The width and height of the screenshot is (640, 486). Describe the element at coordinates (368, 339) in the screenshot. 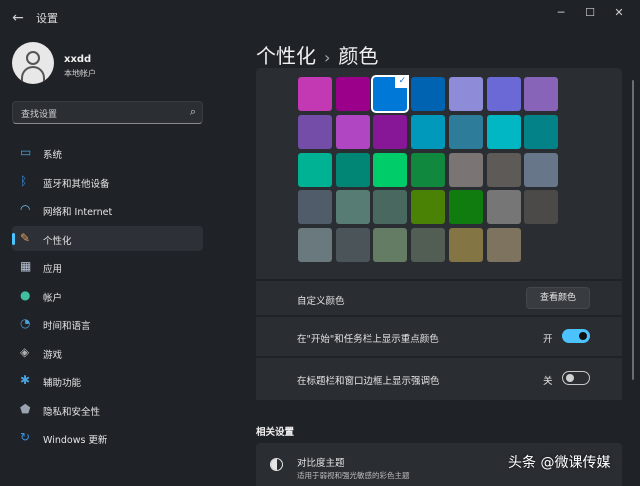

I see `start-taskbar-accent-label: 在"开始"和任务栏上显示重点颜色` at that location.